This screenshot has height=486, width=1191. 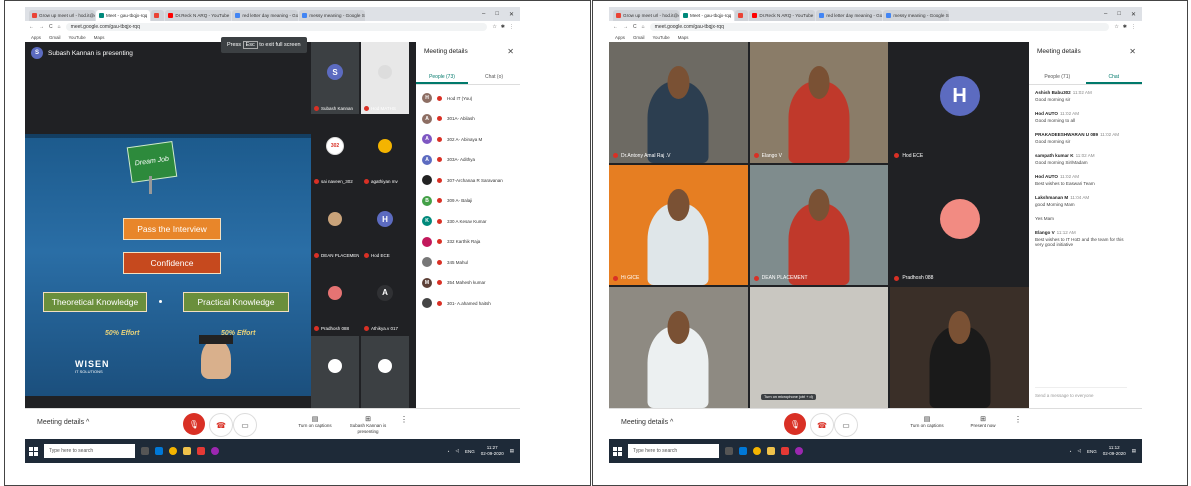 I want to click on participant-tile: S Subash Kannan, so click(x=335, y=78).